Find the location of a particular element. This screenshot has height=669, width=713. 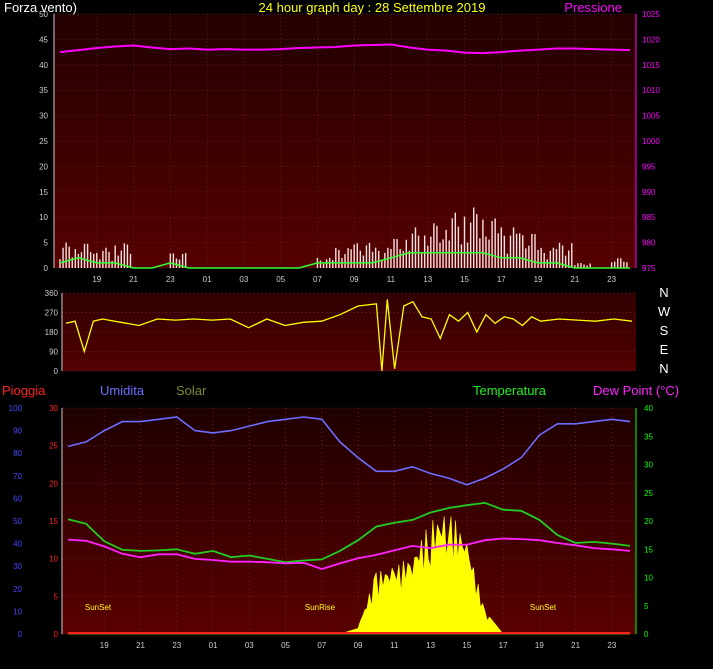

weather-x-tick-label: 03 is located at coordinates (249, 645).